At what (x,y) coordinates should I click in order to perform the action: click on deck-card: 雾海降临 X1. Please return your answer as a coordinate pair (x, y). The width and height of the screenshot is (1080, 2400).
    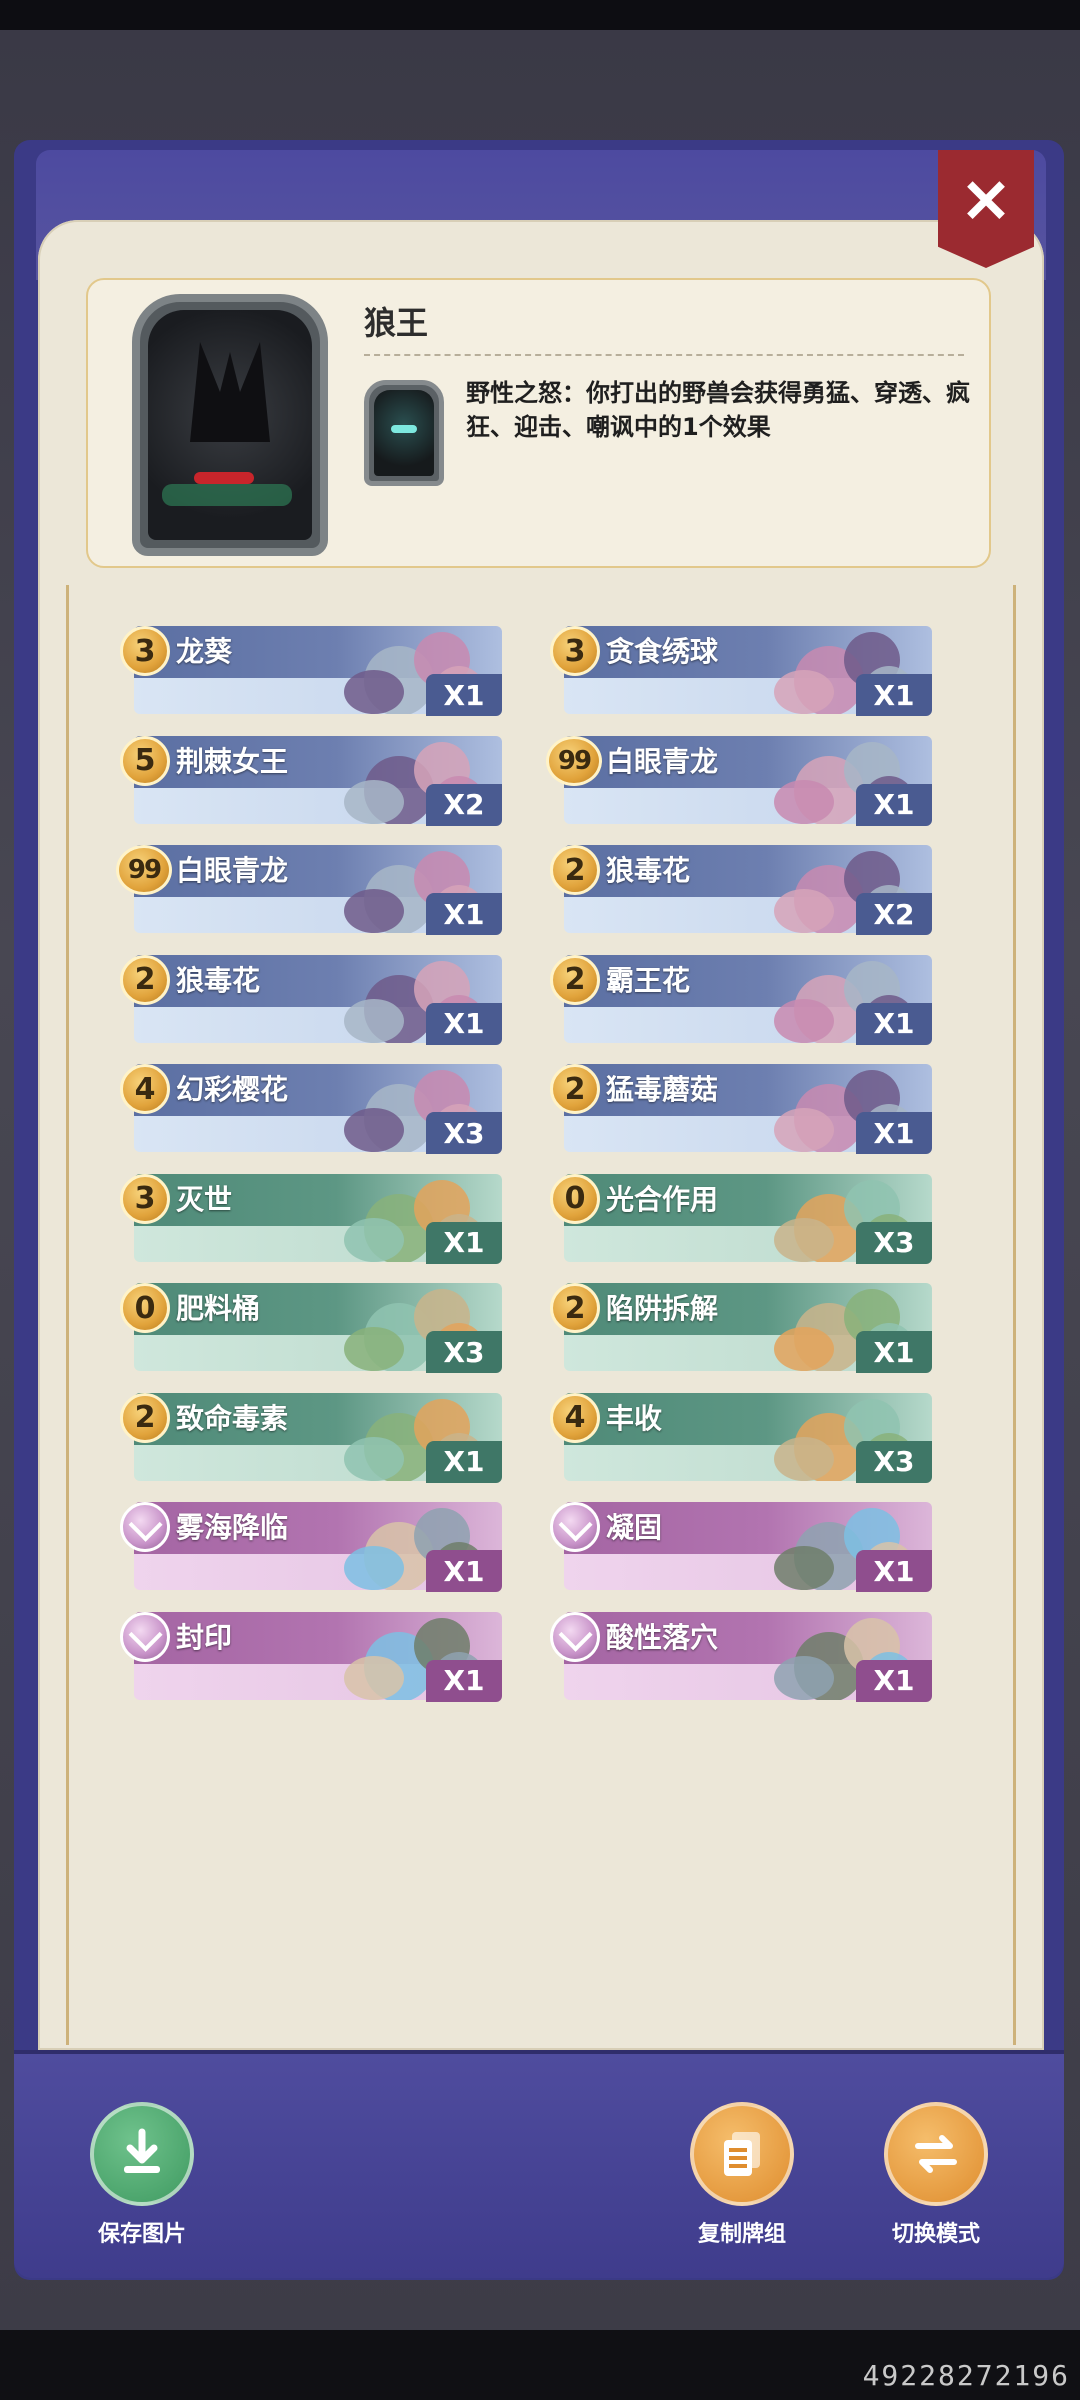
    Looking at the image, I should click on (311, 1546).